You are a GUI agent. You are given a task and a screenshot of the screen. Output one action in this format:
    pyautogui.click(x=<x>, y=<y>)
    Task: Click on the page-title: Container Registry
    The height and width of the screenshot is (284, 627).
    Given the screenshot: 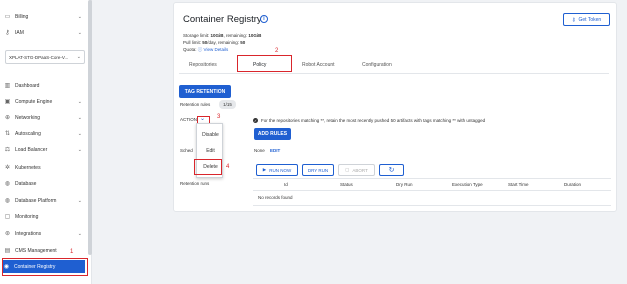 What is the action you would take?
    pyautogui.click(x=222, y=19)
    